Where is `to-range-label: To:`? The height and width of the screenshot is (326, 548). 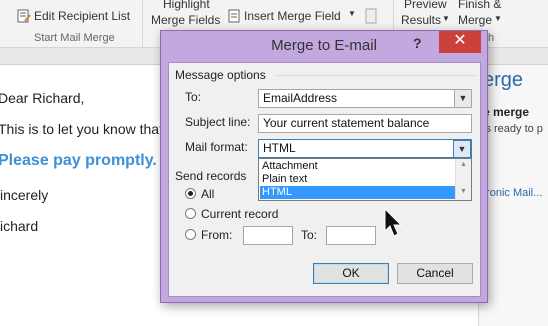 to-range-label: To: is located at coordinates (309, 235).